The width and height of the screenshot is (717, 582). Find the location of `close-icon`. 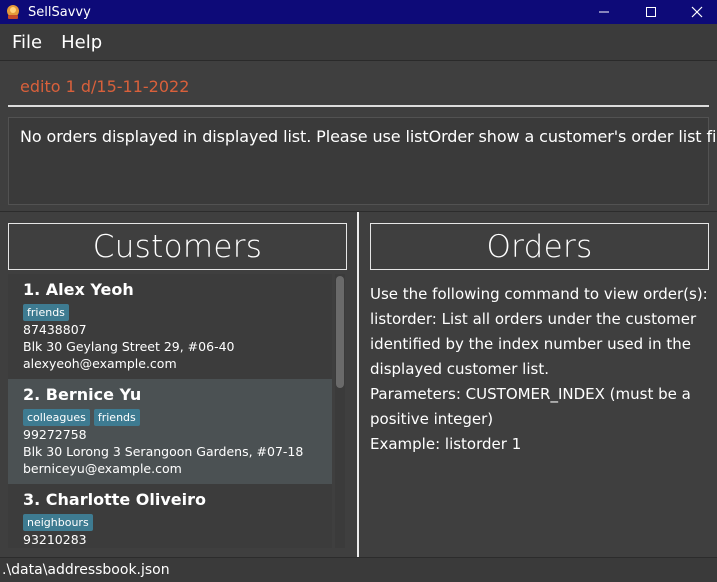

close-icon is located at coordinates (697, 12).